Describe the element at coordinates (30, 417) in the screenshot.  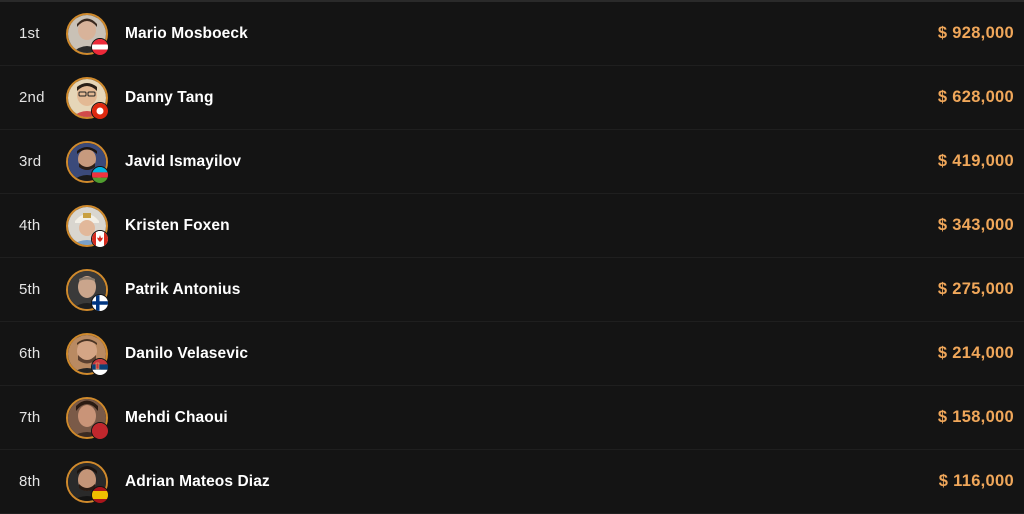
I see `place-label: 7th` at that location.